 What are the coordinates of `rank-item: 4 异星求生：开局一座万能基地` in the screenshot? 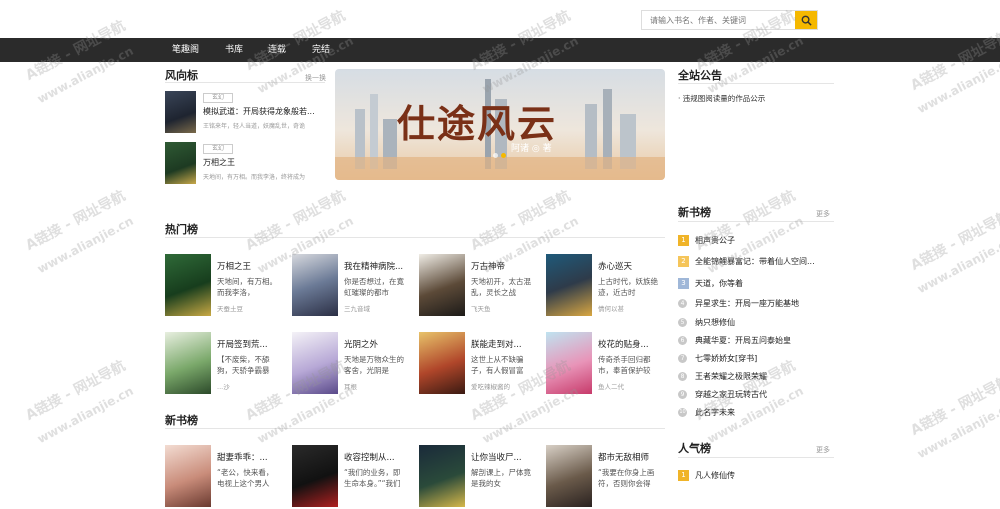 It's located at (755, 303).